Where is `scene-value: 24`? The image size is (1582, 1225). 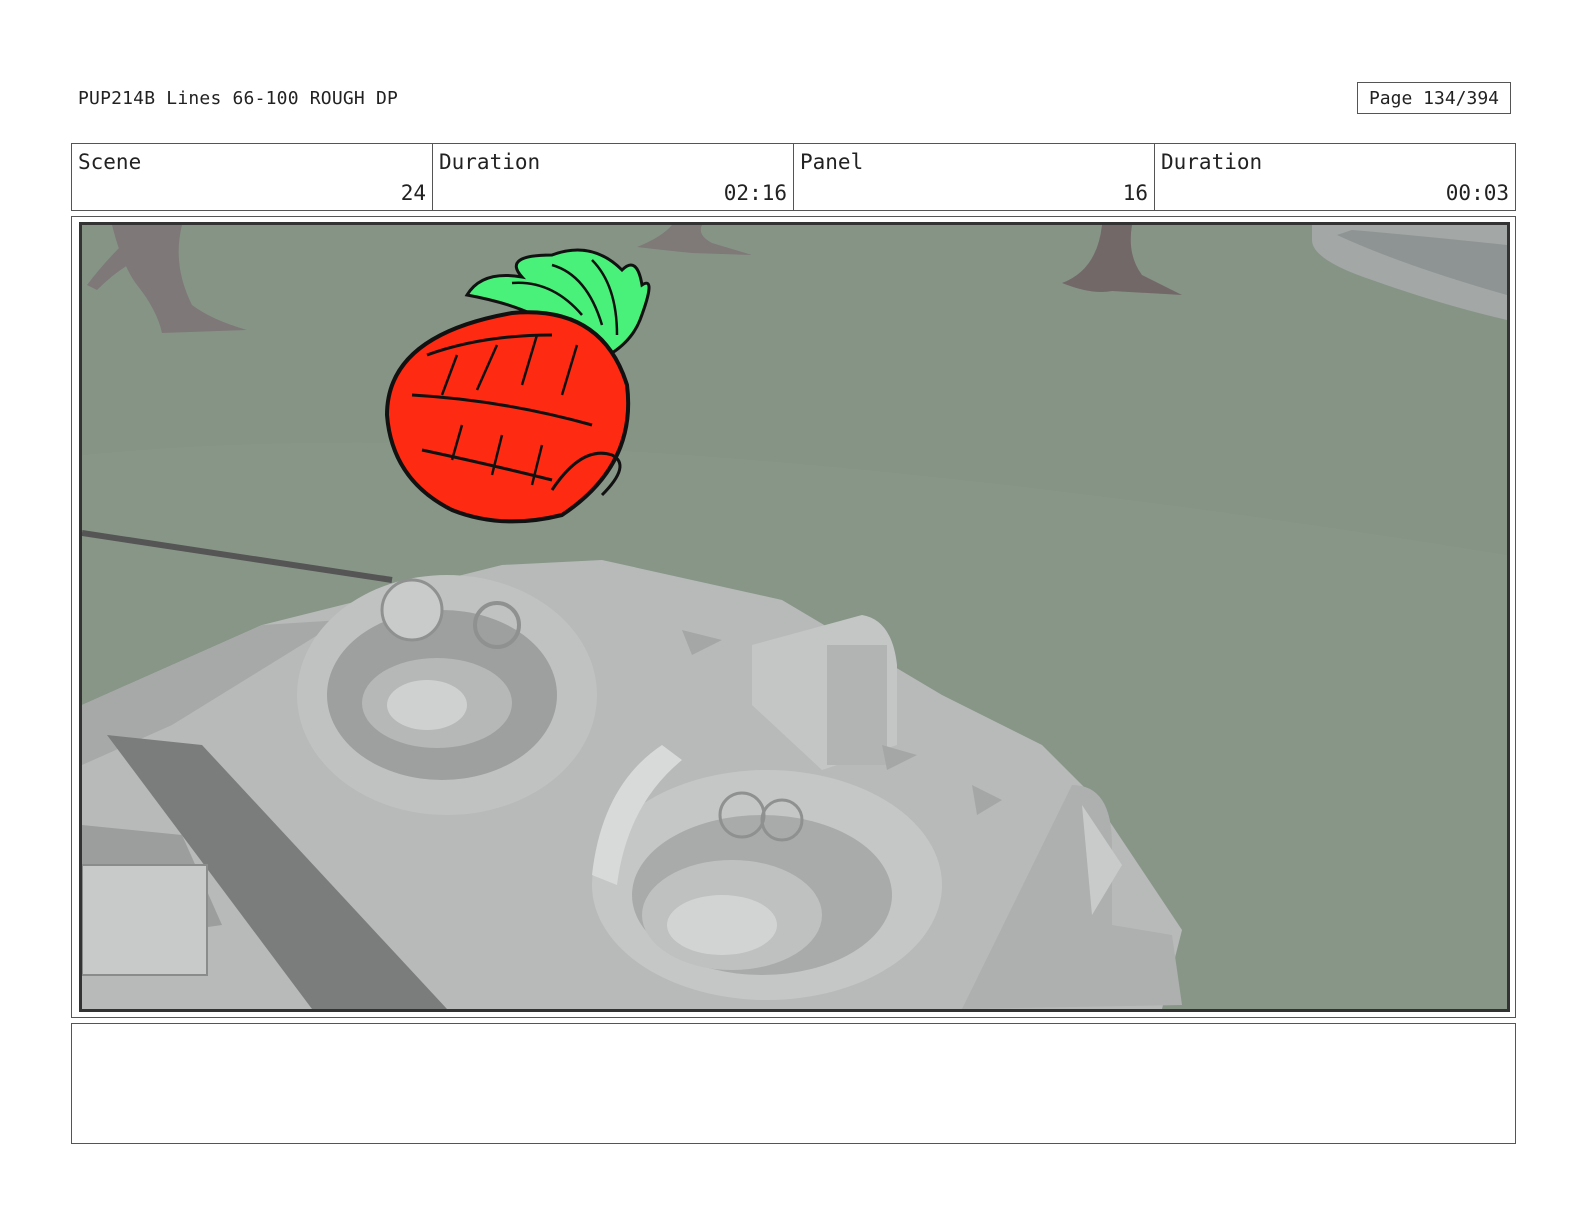
scene-value: 24 is located at coordinates (413, 193).